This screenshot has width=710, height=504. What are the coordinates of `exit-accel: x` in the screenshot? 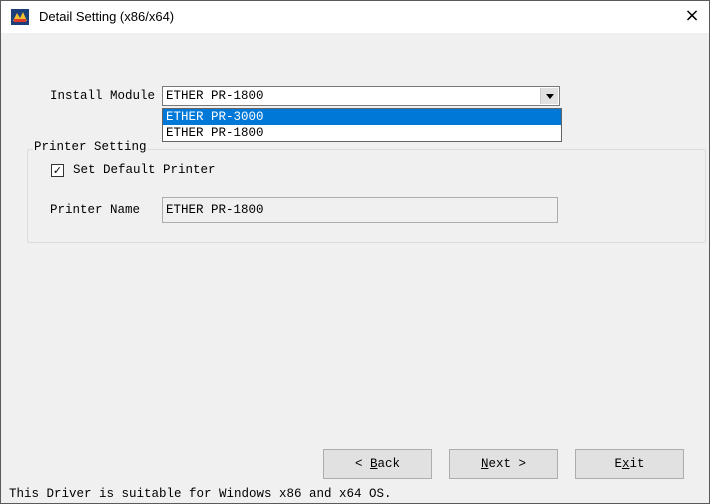 It's located at (625, 464).